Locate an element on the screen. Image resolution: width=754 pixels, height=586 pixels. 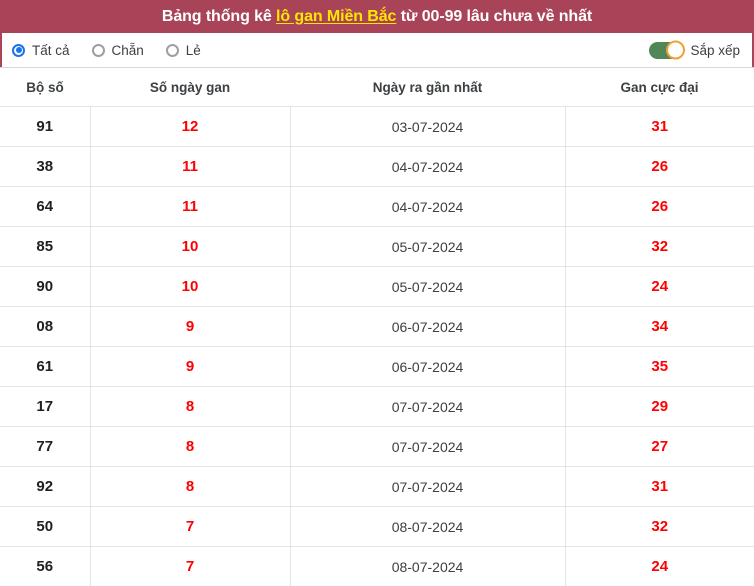
radio-label-all: Tất cả is located at coordinates (51, 50).